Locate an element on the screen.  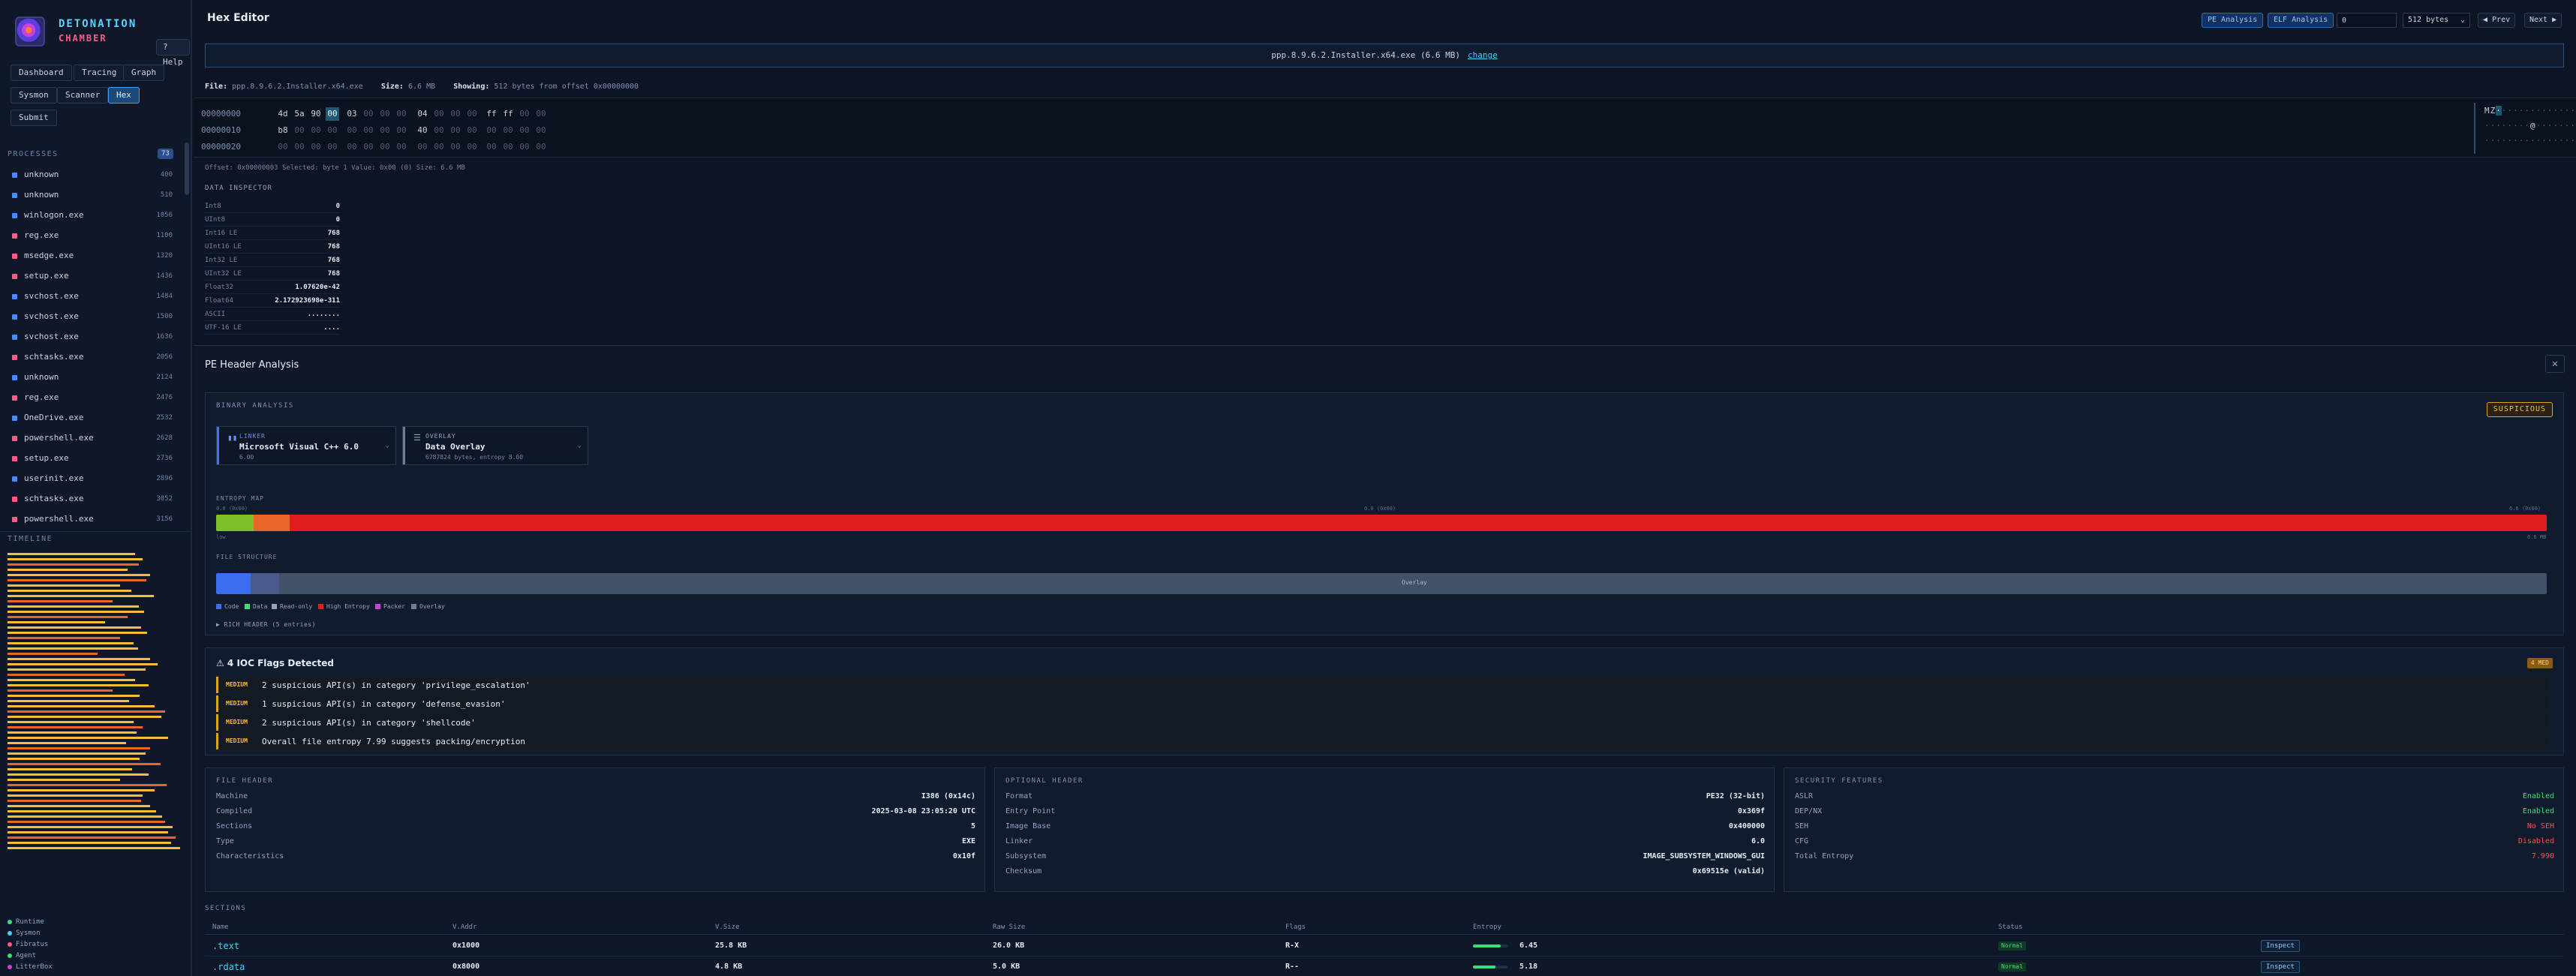
file-structure-bar: Overlay is located at coordinates (1381, 583).